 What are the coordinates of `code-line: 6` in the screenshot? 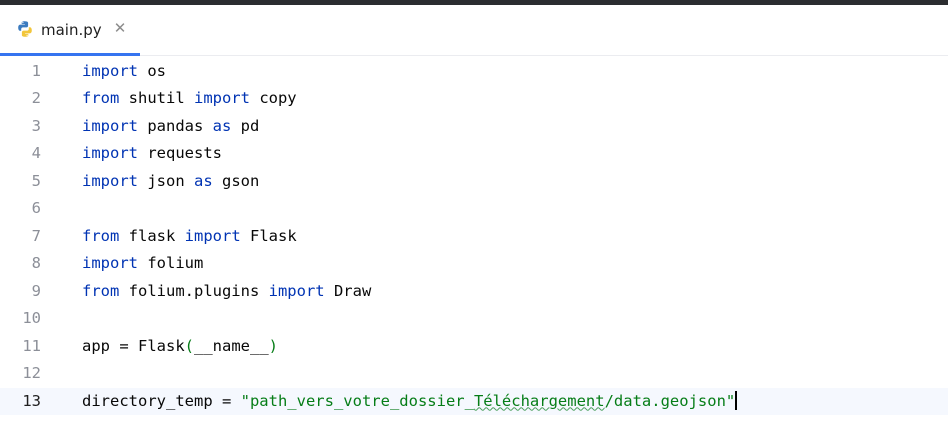 It's located at (474, 209).